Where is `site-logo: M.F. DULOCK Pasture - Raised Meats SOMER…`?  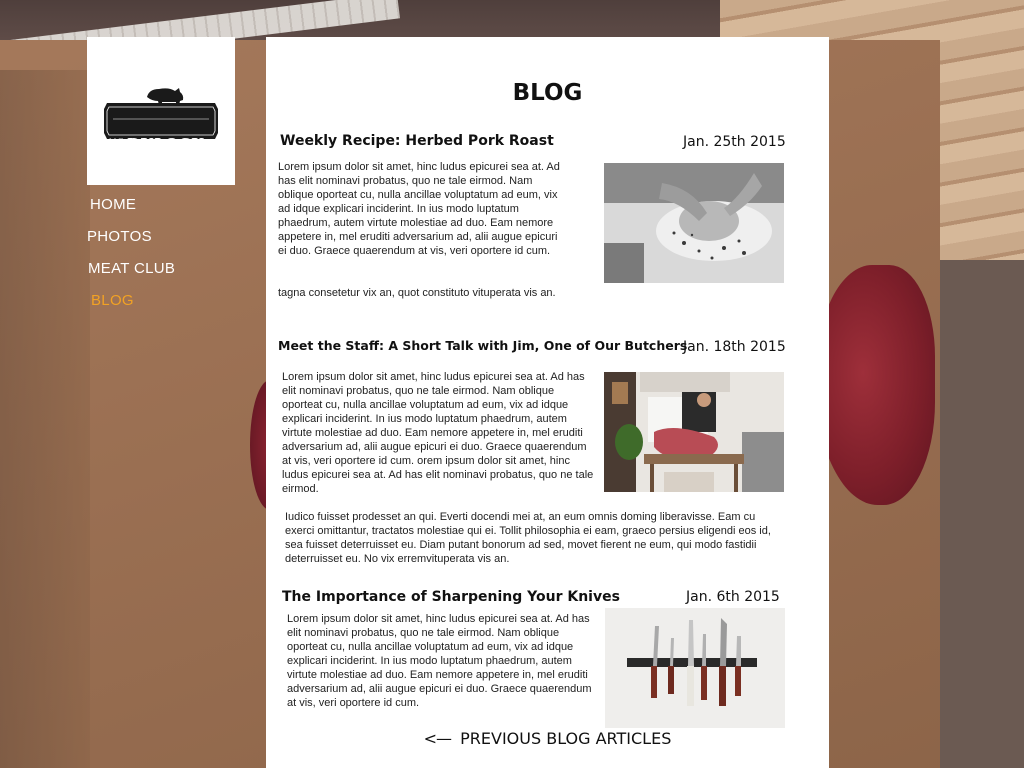
site-logo: M.F. DULOCK Pasture - Raised Meats SOMER… is located at coordinates (161, 111).